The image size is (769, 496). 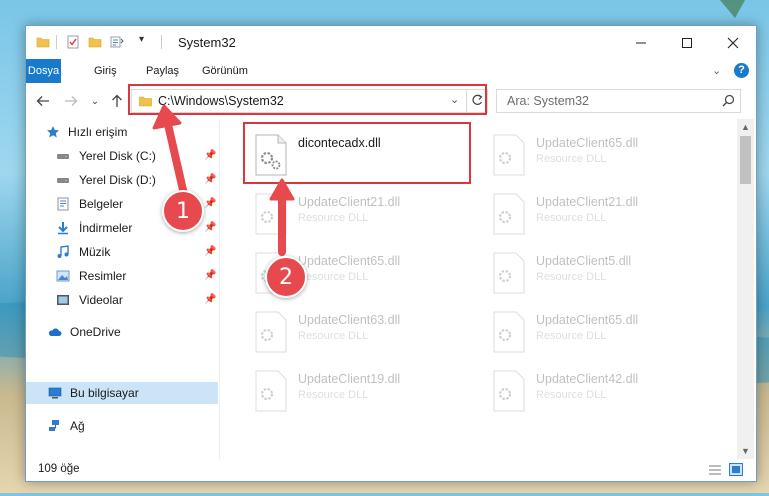 What do you see at coordinates (286, 277) in the screenshot?
I see `step-badge-2: 2` at bounding box center [286, 277].